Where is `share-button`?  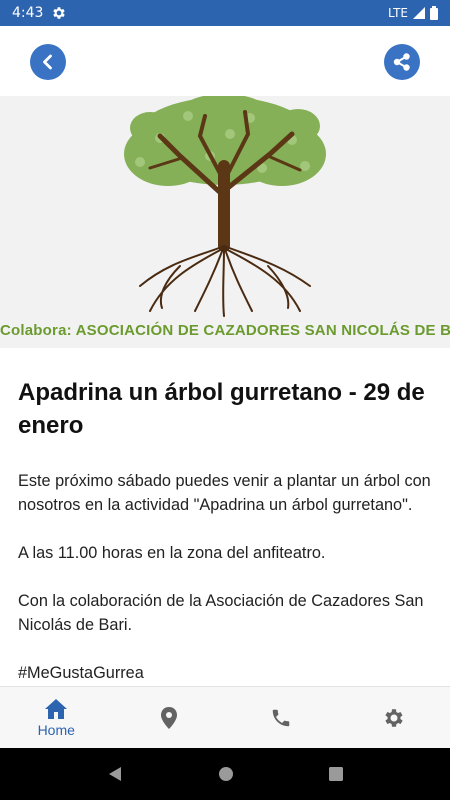
share-button is located at coordinates (402, 62).